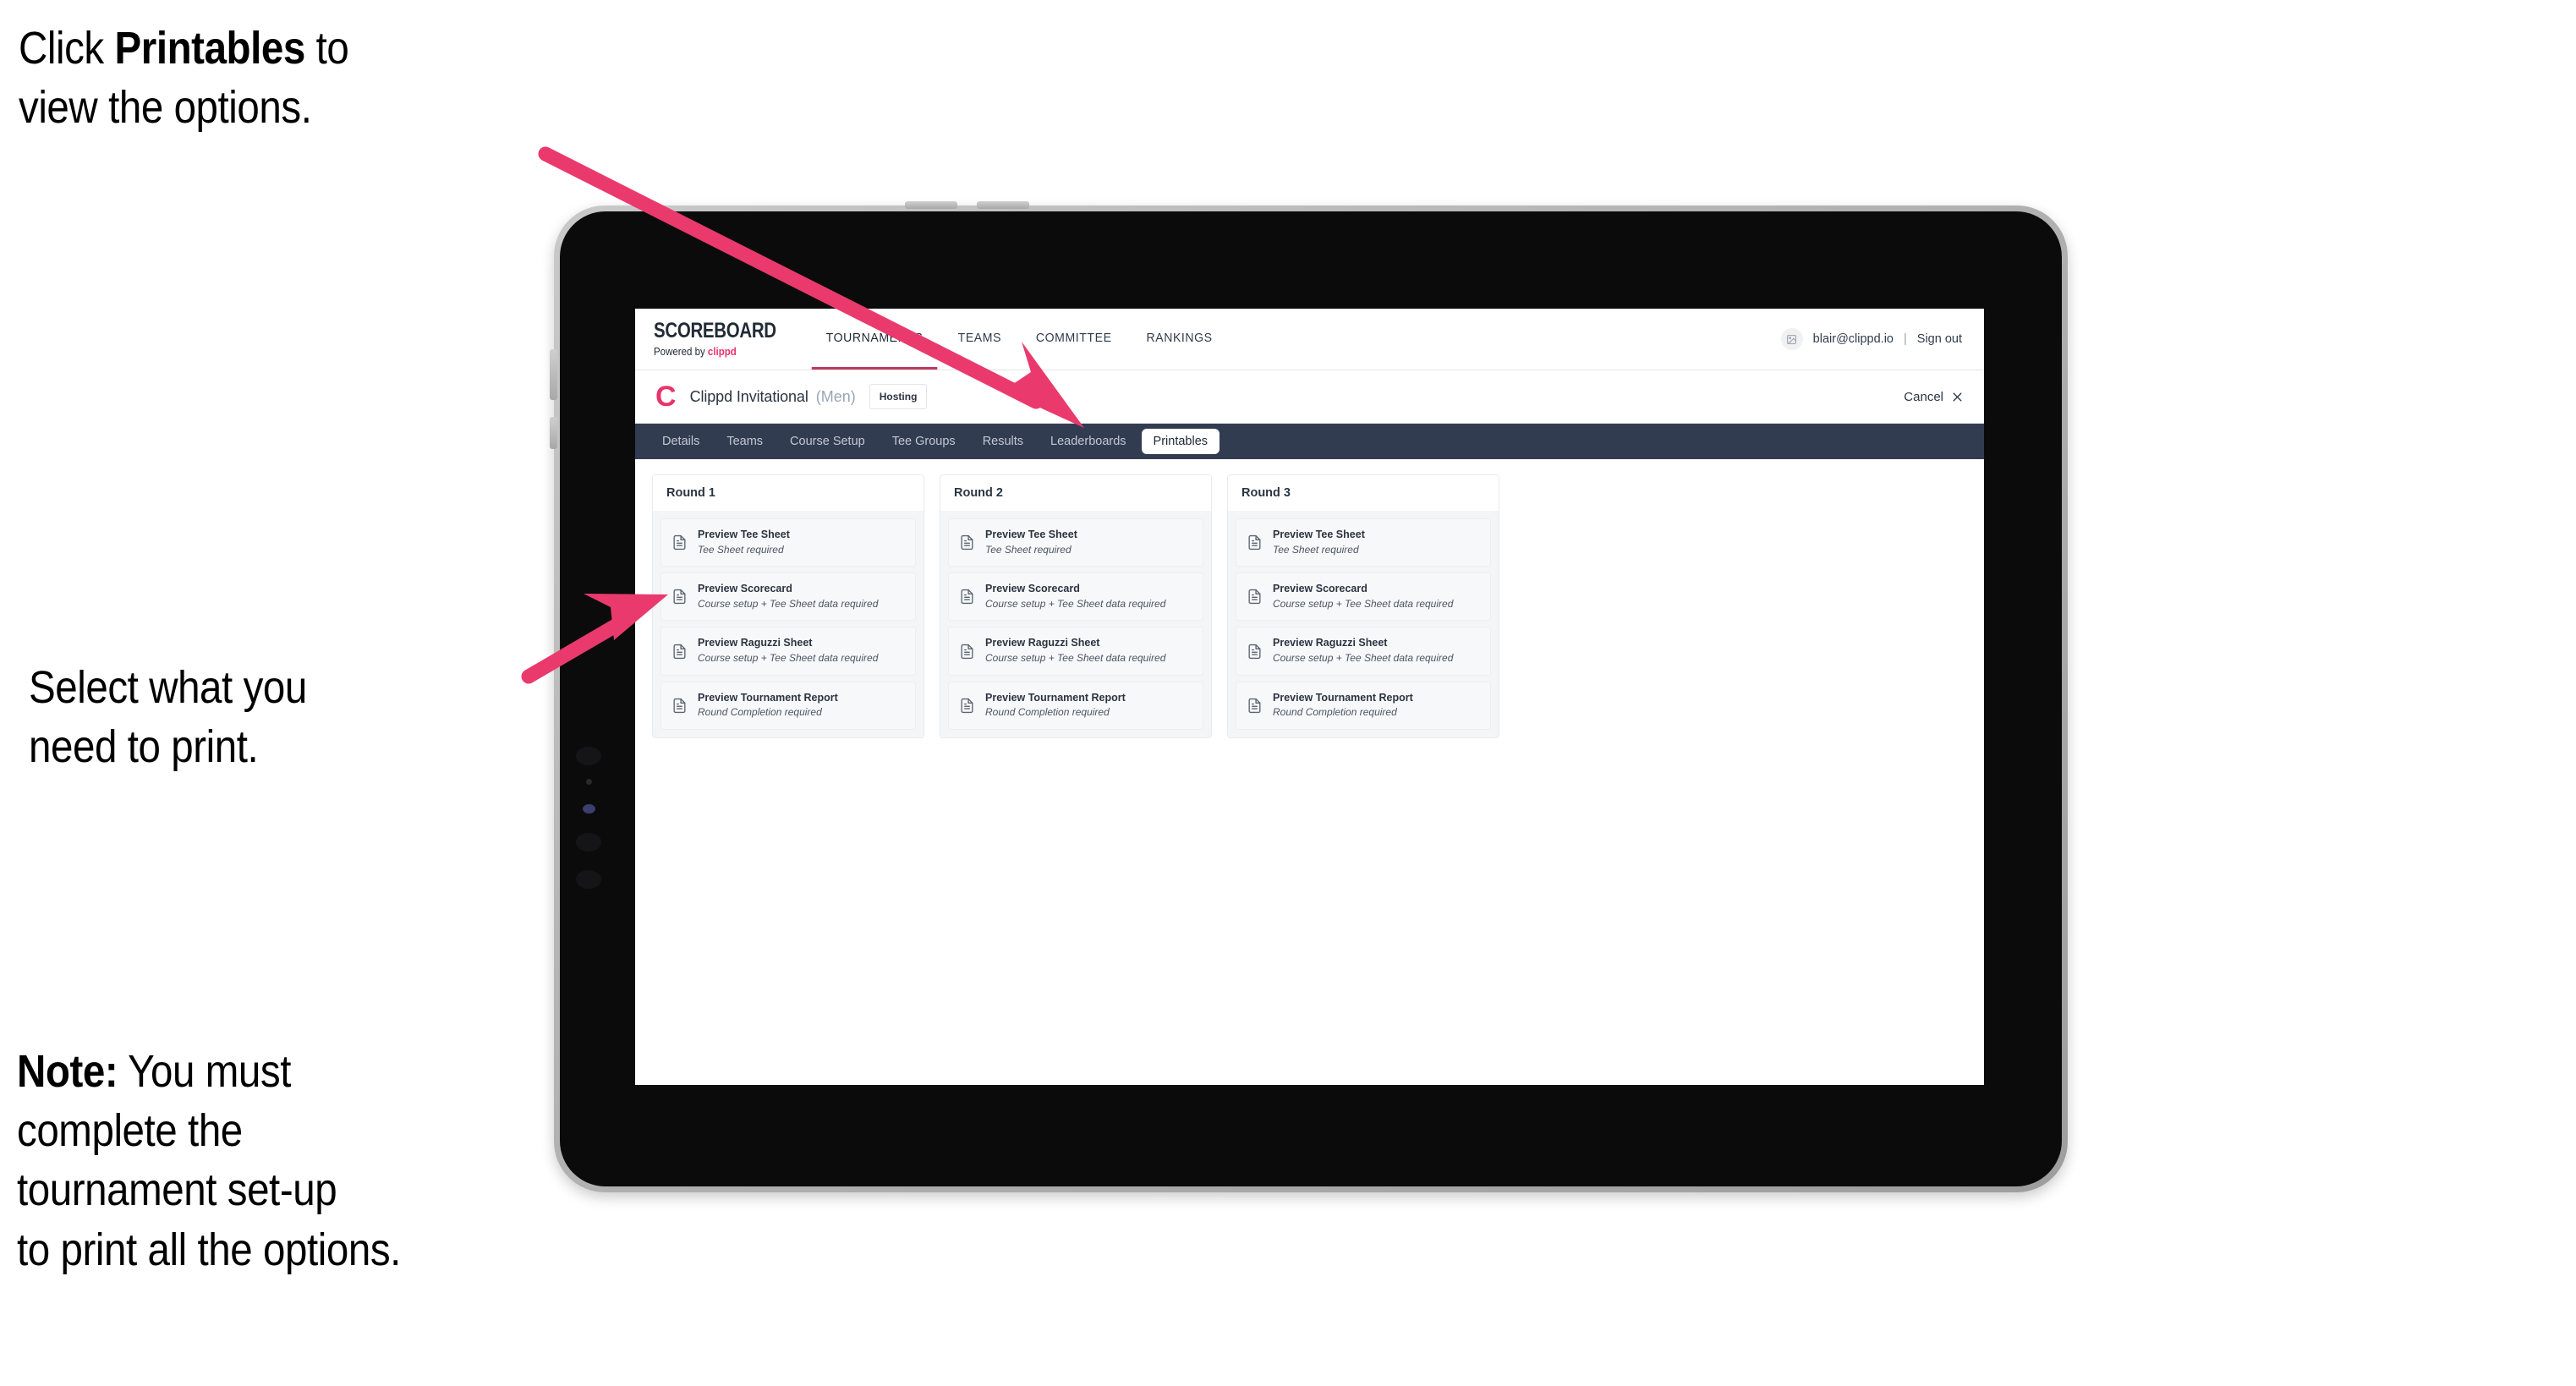 This screenshot has width=2576, height=1386. I want to click on round-title: Round 1, so click(788, 493).